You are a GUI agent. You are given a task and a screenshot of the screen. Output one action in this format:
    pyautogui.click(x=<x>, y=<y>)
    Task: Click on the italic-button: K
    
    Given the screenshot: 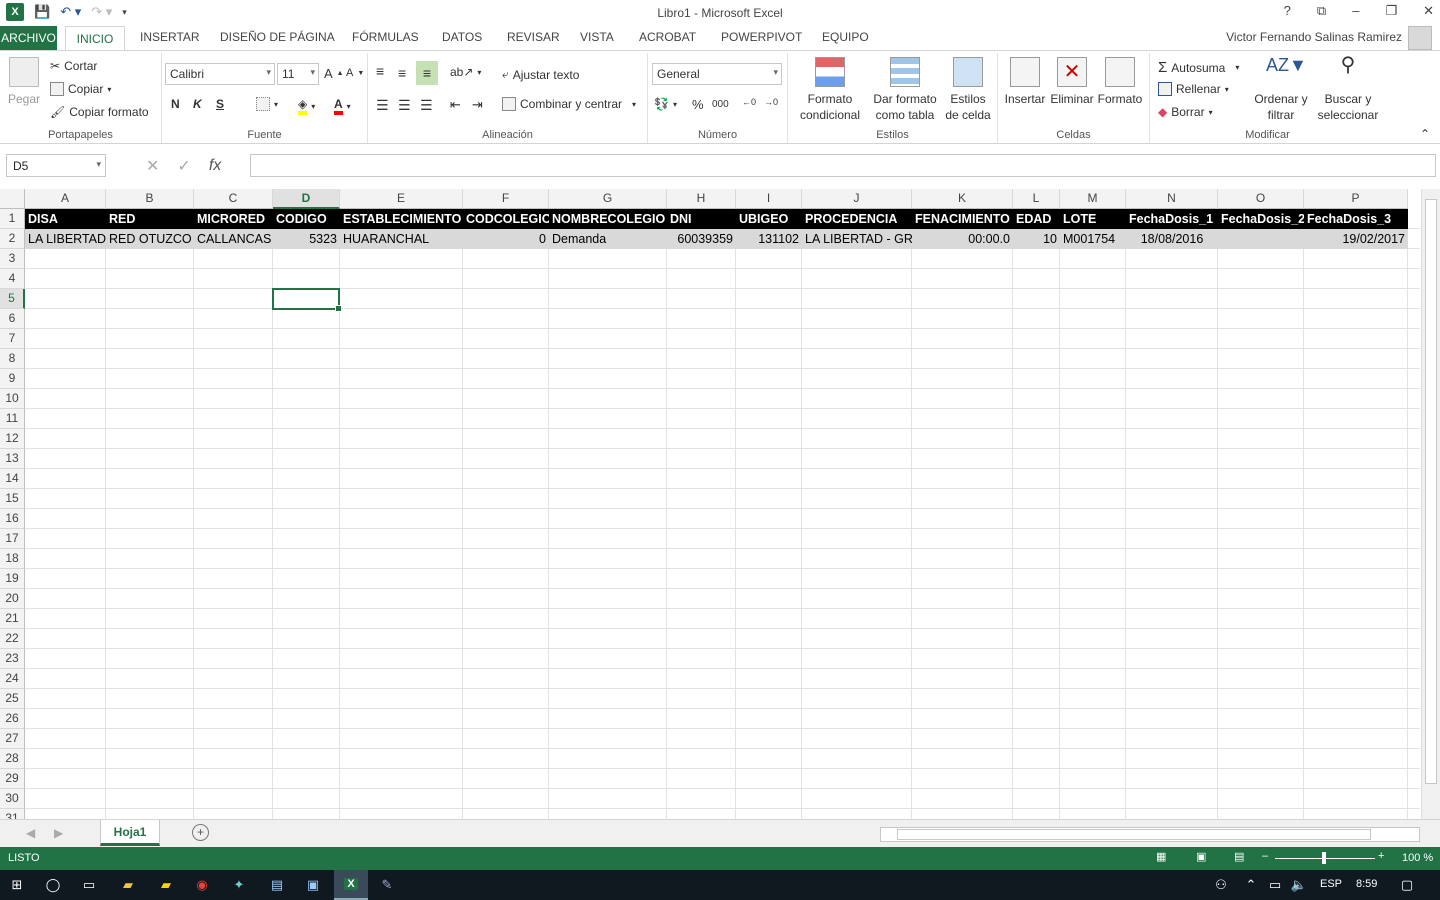 What is the action you would take?
    pyautogui.click(x=197, y=104)
    